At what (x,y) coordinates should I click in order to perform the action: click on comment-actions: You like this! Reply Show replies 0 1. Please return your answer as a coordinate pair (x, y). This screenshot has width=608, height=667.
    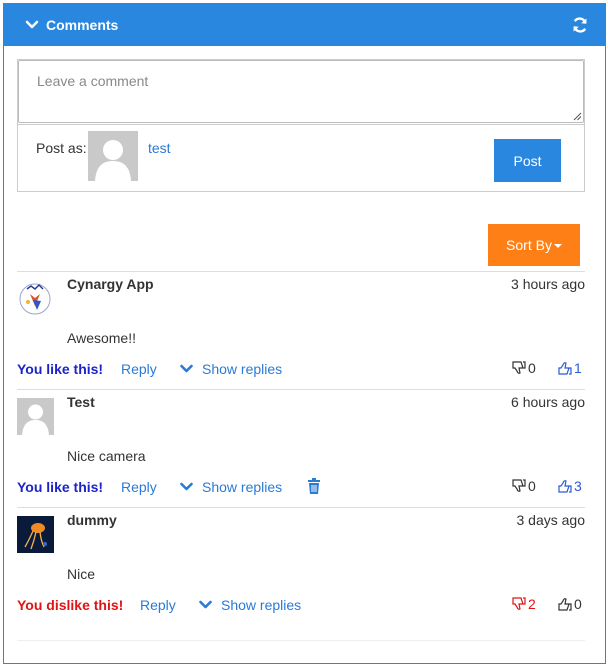
    Looking at the image, I should click on (301, 370).